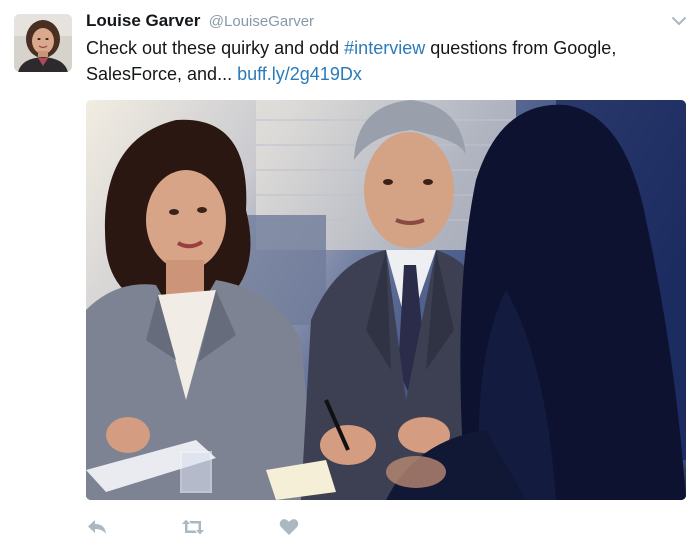 The image size is (700, 550). What do you see at coordinates (43, 43) in the screenshot?
I see `avatar` at bounding box center [43, 43].